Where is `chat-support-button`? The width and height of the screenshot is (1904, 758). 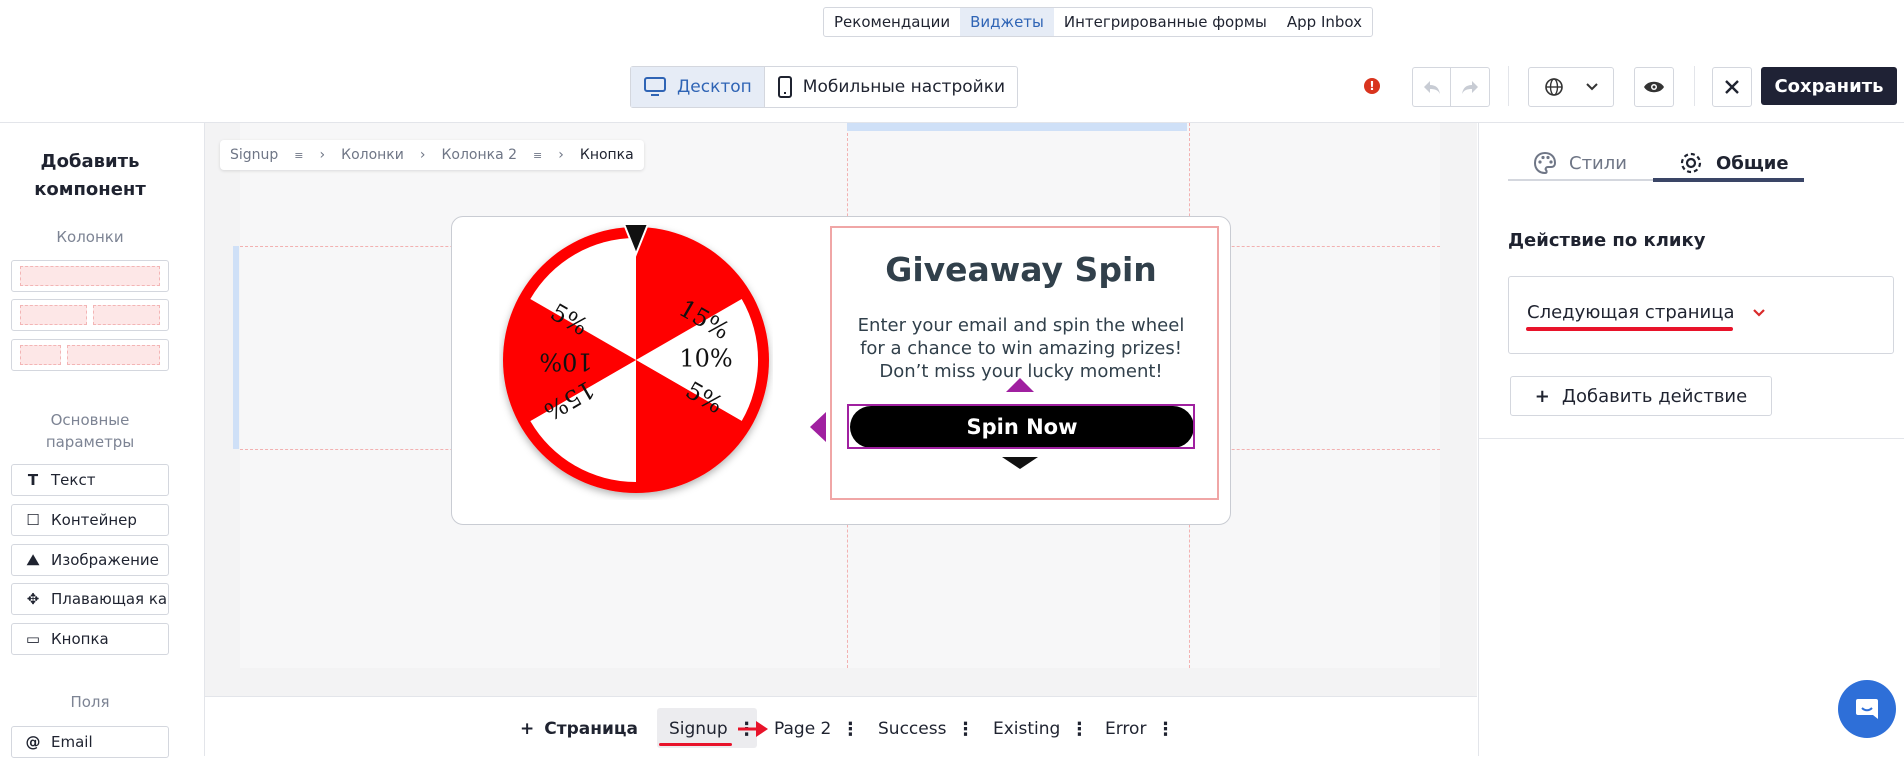 chat-support-button is located at coordinates (1867, 709).